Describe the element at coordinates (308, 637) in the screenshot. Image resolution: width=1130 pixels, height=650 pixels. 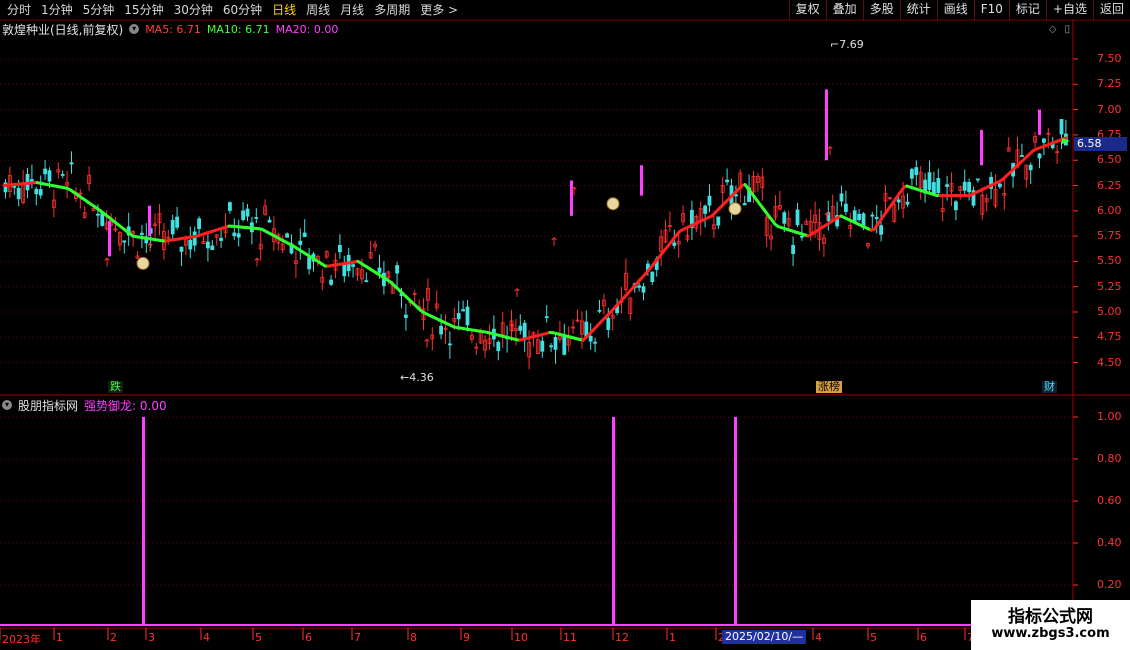
I see `date-tick-label: 6` at that location.